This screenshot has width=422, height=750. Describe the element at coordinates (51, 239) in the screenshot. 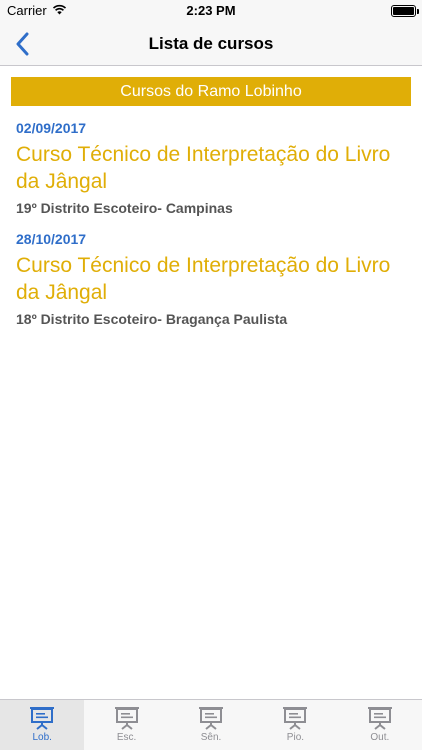

I see `course-date: 28/10/2017` at that location.